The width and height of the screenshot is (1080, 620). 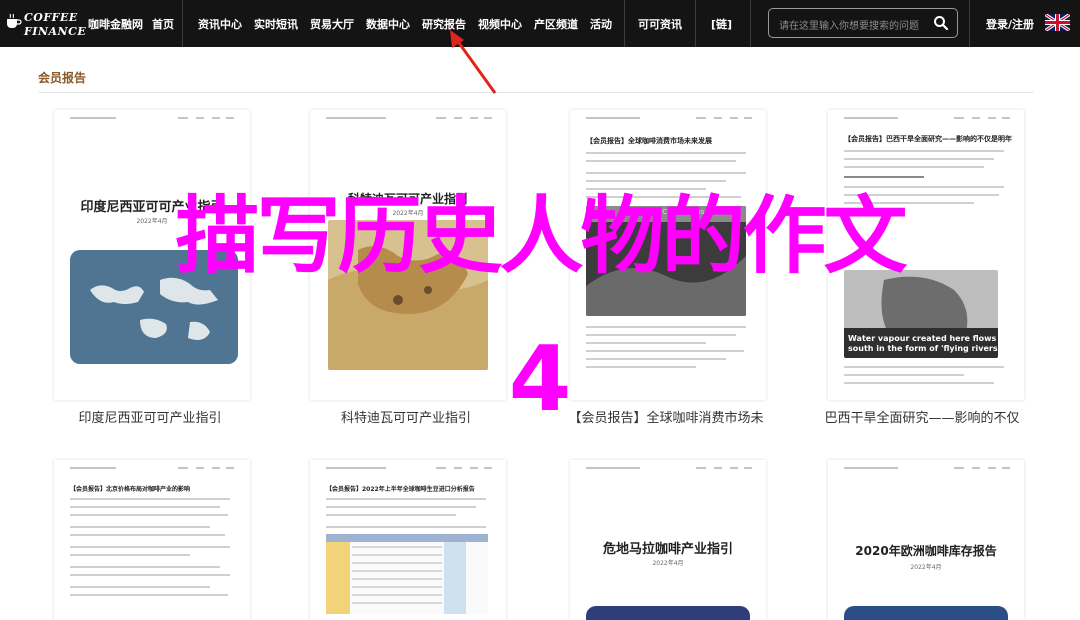 What do you see at coordinates (62, 78) in the screenshot?
I see `section-title: 会员报告` at bounding box center [62, 78].